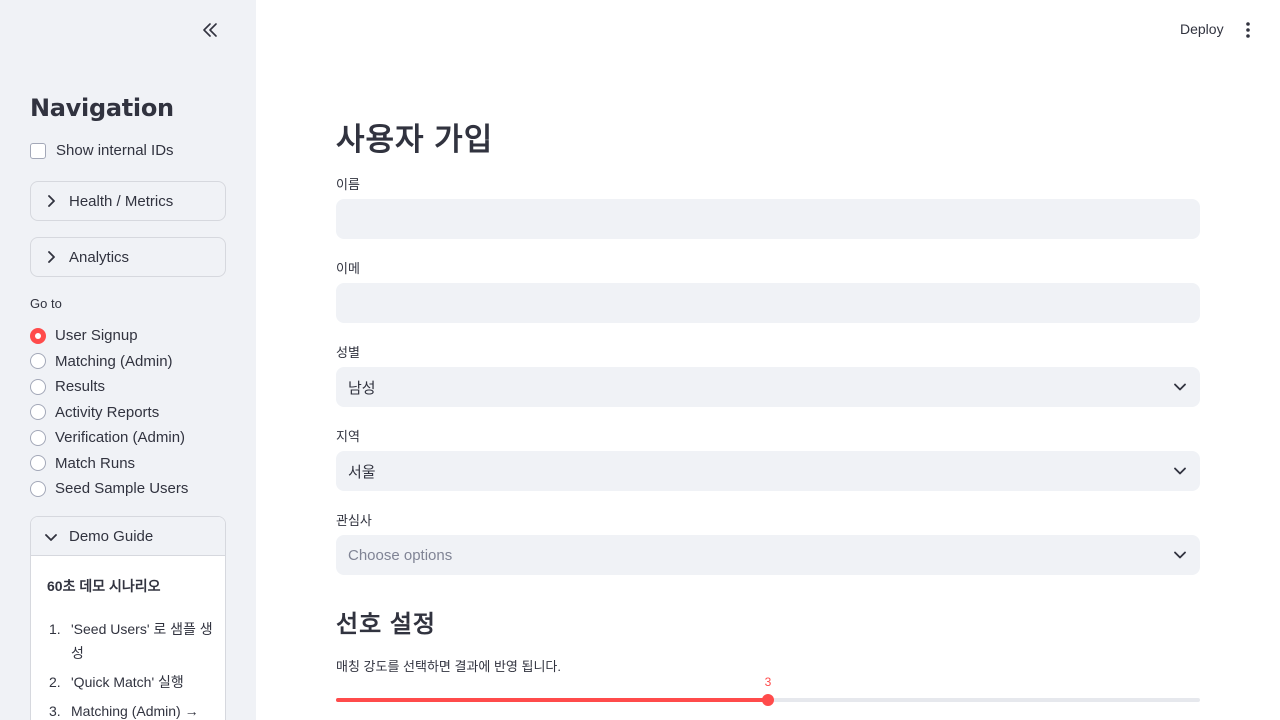  What do you see at coordinates (38, 335) in the screenshot?
I see `radio-button-selected` at bounding box center [38, 335].